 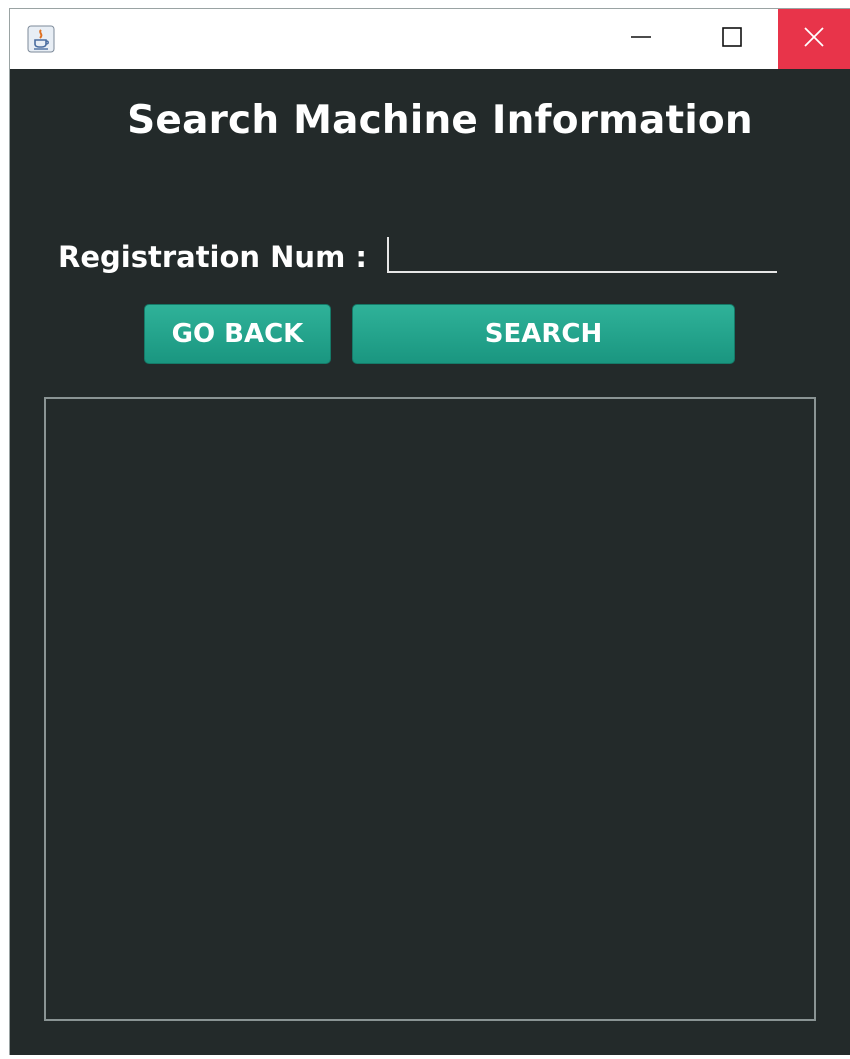 I want to click on close-icon, so click(x=814, y=39).